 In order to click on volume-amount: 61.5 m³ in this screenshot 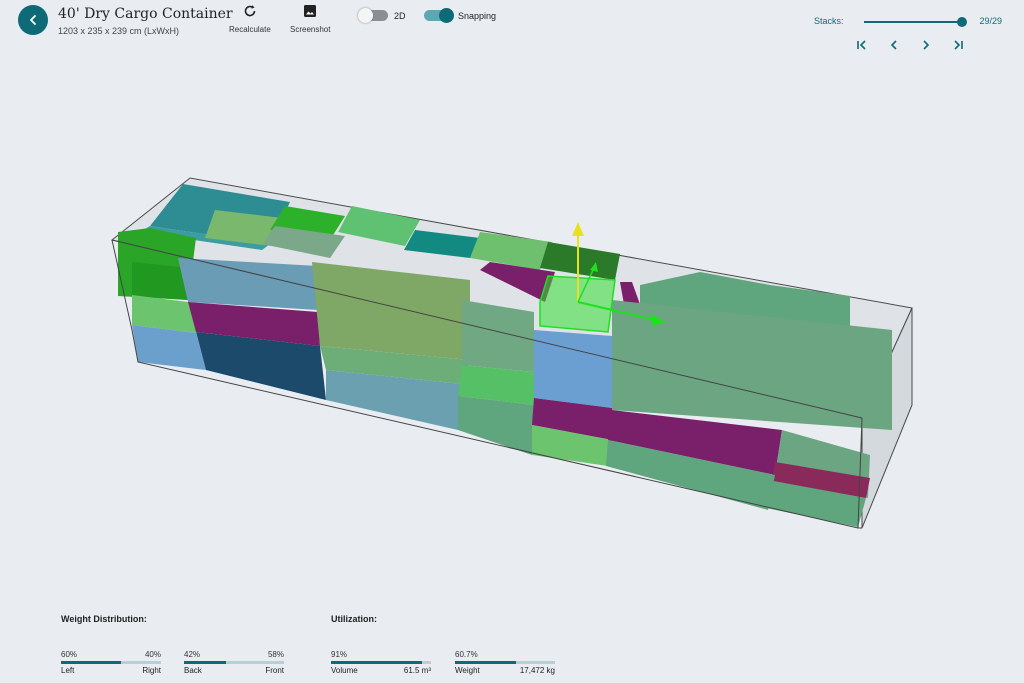, I will do `click(417, 670)`.